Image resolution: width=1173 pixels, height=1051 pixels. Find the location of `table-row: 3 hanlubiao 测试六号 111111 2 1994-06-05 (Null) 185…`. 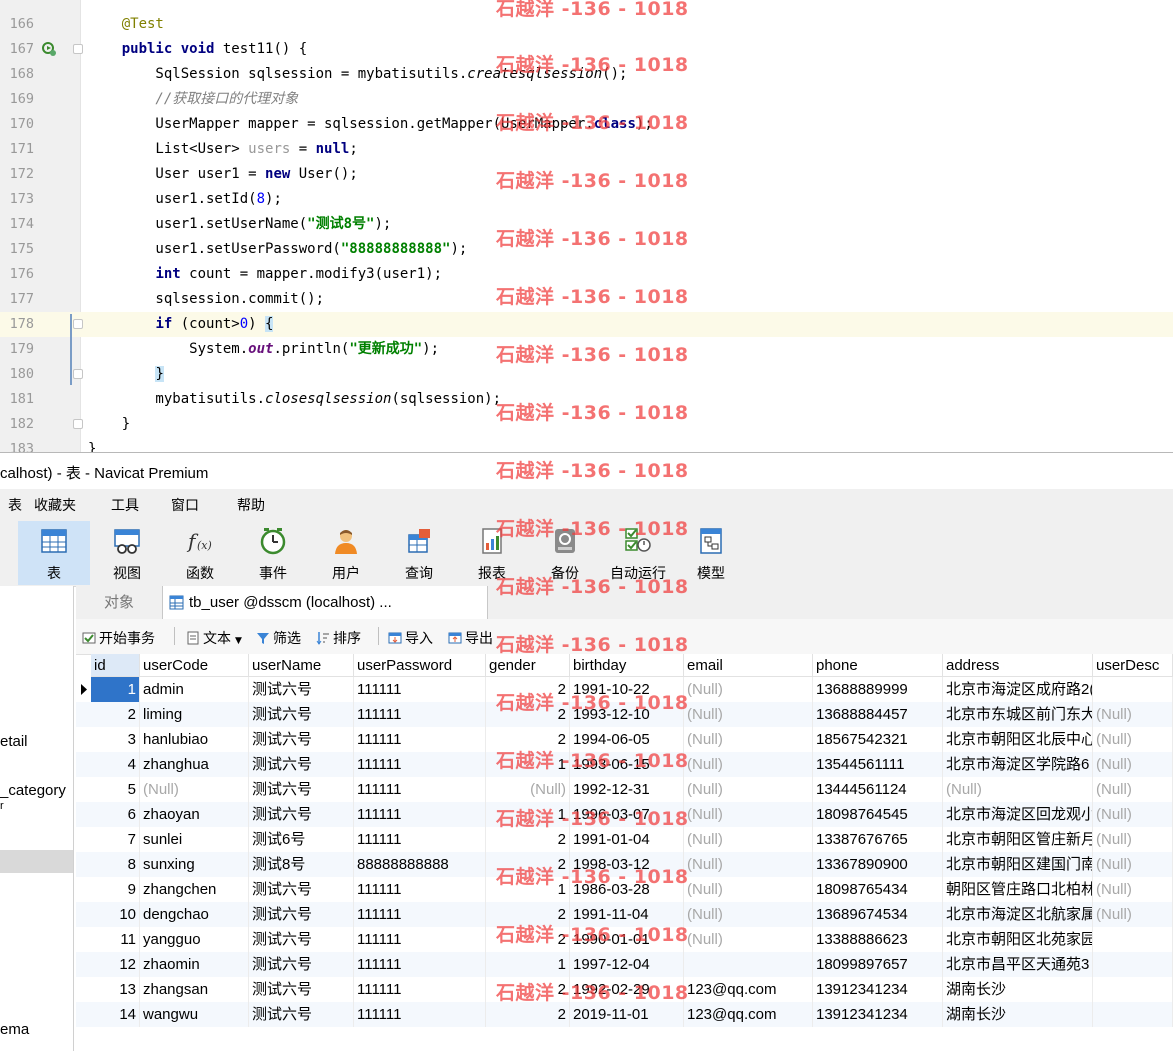

table-row: 3 hanlubiao 测试六号 111111 2 1994-06-05 (Null) 185… is located at coordinates (624, 739).